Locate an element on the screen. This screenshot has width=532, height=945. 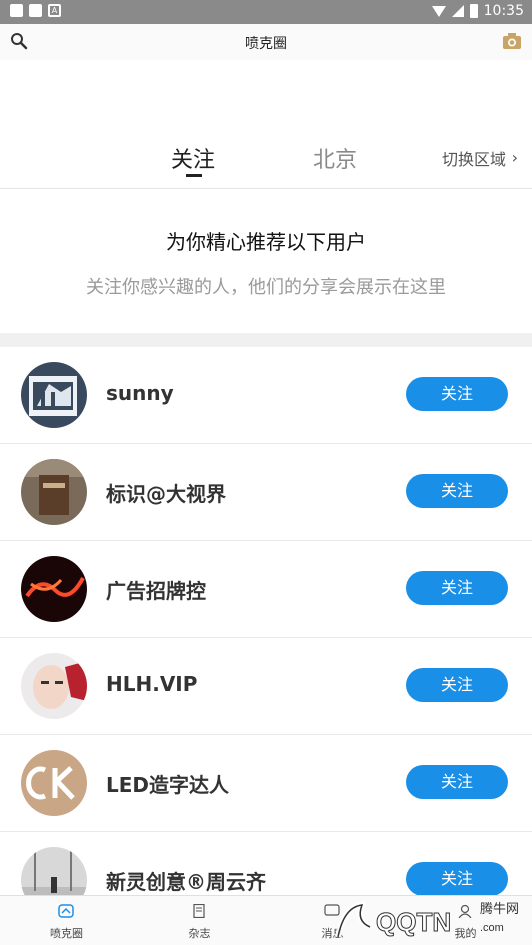
svg-text: QQTN is located at coordinates (413, 922).